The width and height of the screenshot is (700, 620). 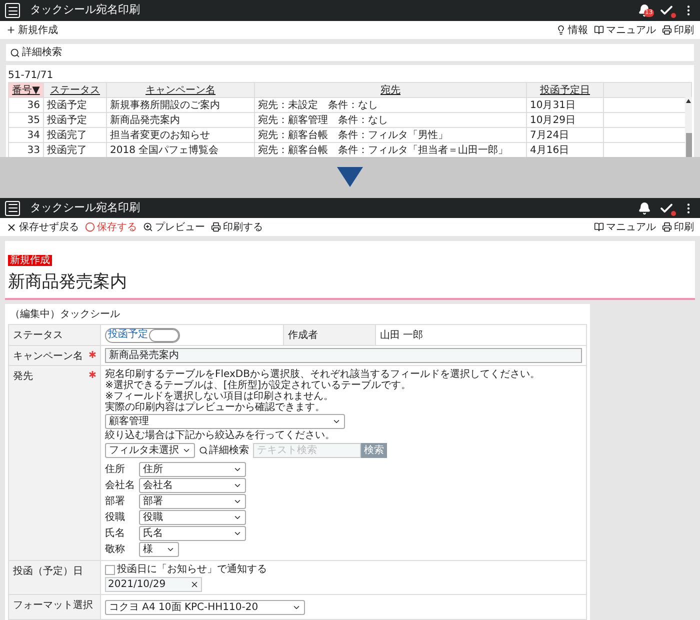 What do you see at coordinates (53, 606) in the screenshot?
I see `field-label: フォーマット選択` at bounding box center [53, 606].